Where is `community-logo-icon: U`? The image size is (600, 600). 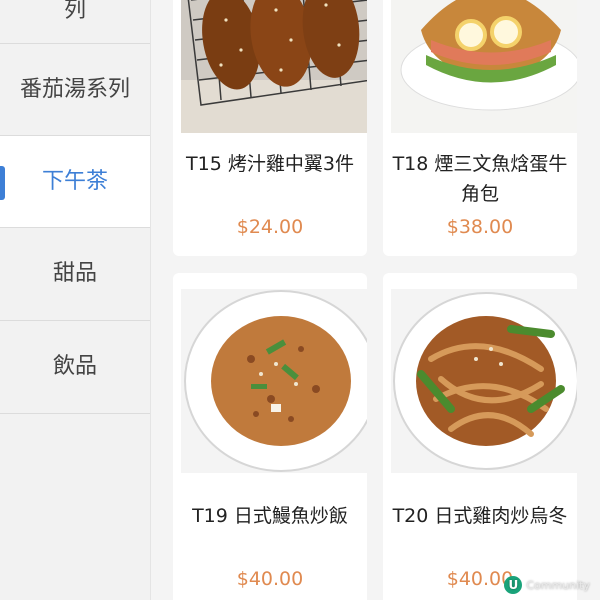 community-logo-icon: U is located at coordinates (513, 585).